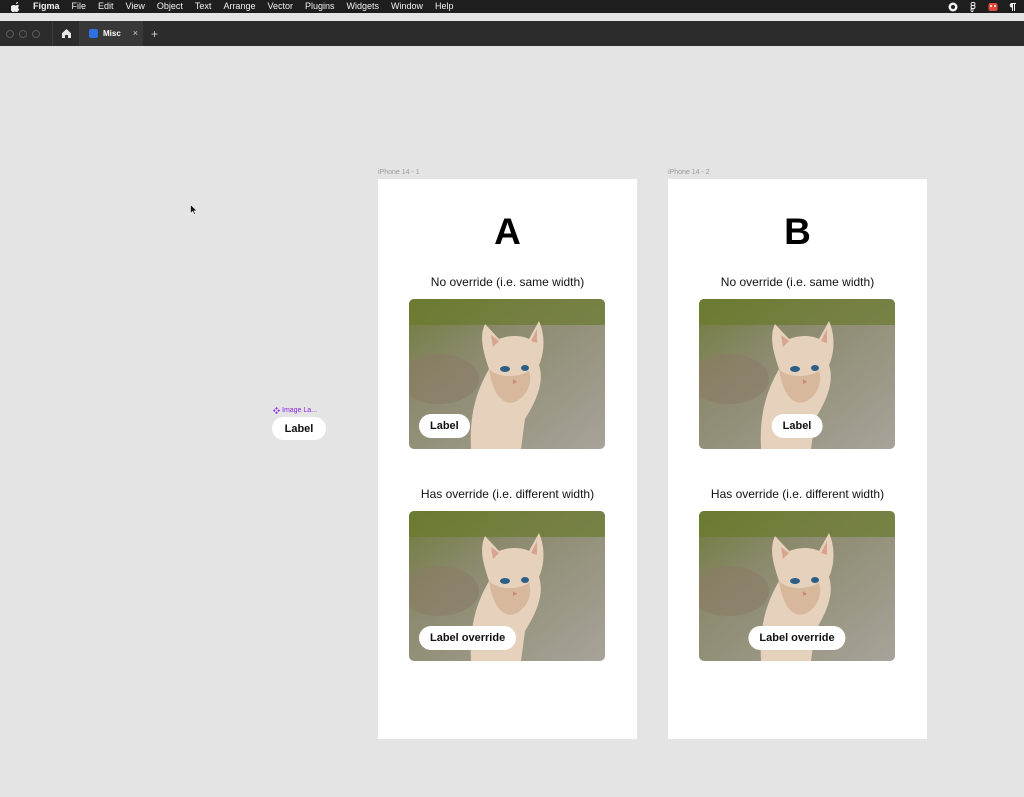 This screenshot has width=1024, height=797. Describe the element at coordinates (93, 33) in the screenshot. I see `design-file-icon` at that location.